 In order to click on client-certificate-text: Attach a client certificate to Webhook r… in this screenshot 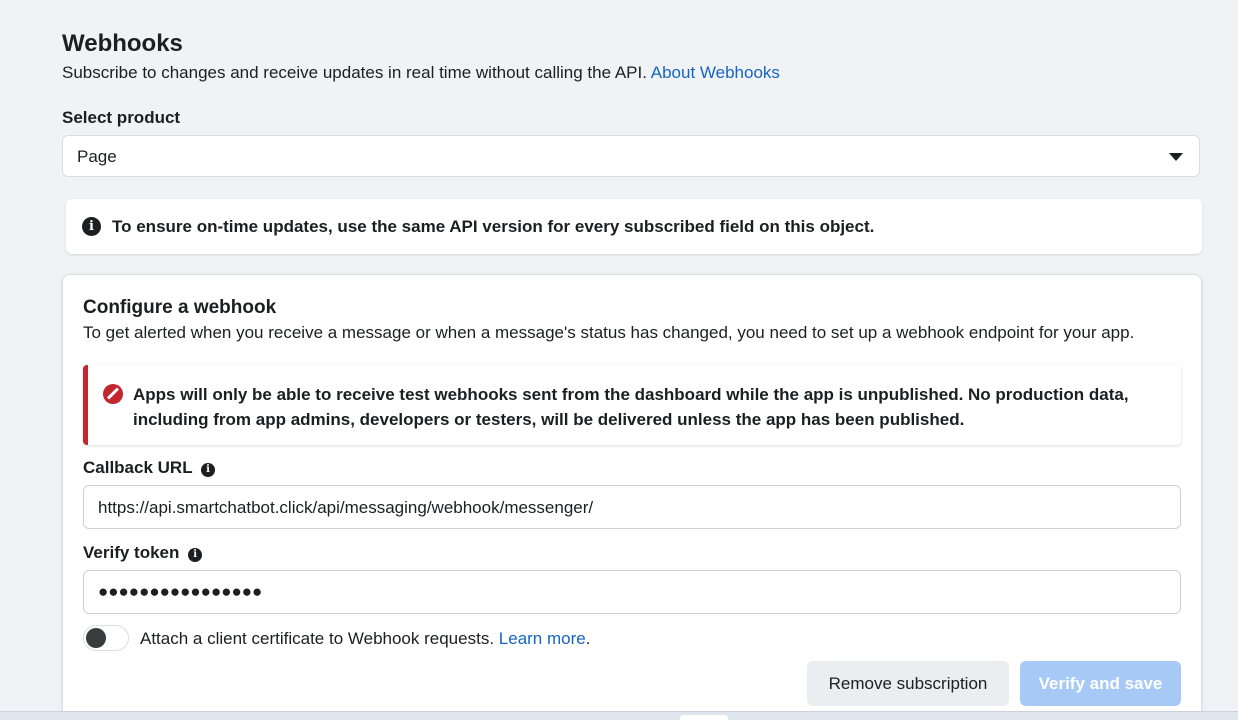, I will do `click(317, 638)`.